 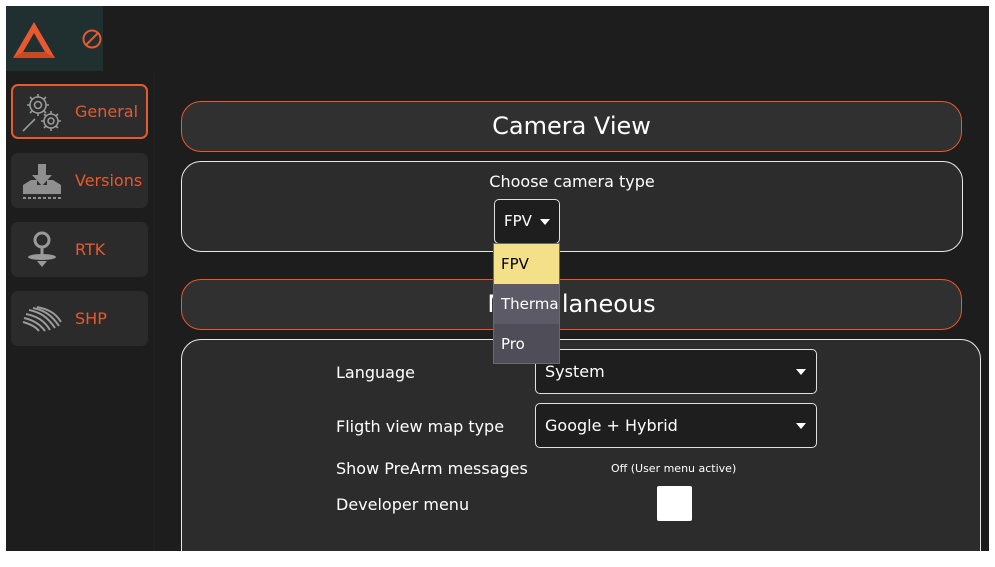 What do you see at coordinates (611, 425) in the screenshot?
I see `map-type-value: Google + Hybrid` at bounding box center [611, 425].